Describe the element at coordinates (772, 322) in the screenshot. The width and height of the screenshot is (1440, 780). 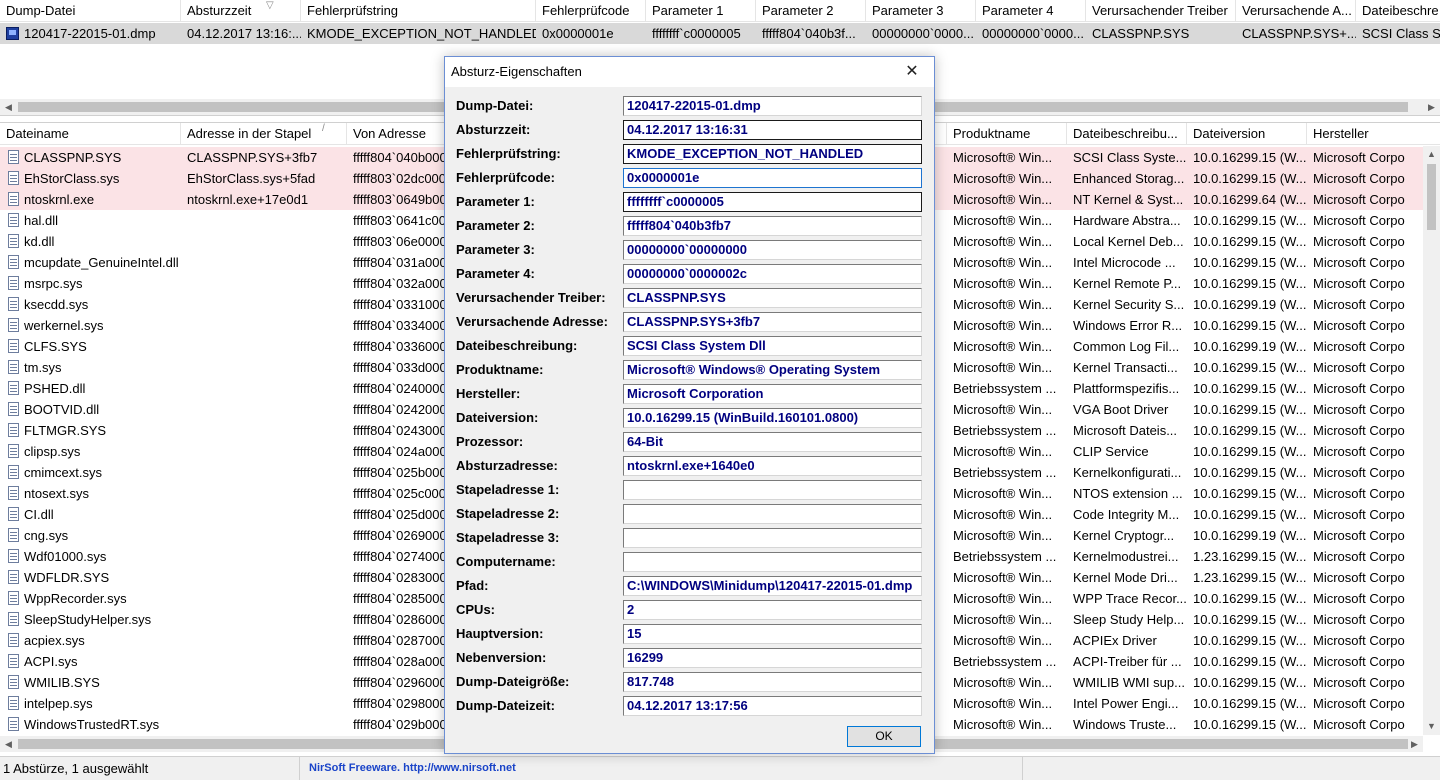
I see `field-value: CLASSPNP.SYS+3fb7` at that location.